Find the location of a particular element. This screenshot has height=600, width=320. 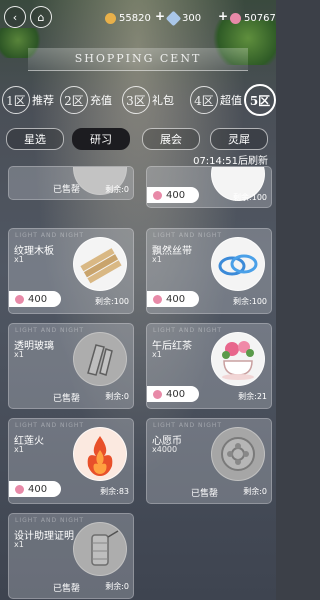

red-lotus-fire-icon is located at coordinates (100, 454).